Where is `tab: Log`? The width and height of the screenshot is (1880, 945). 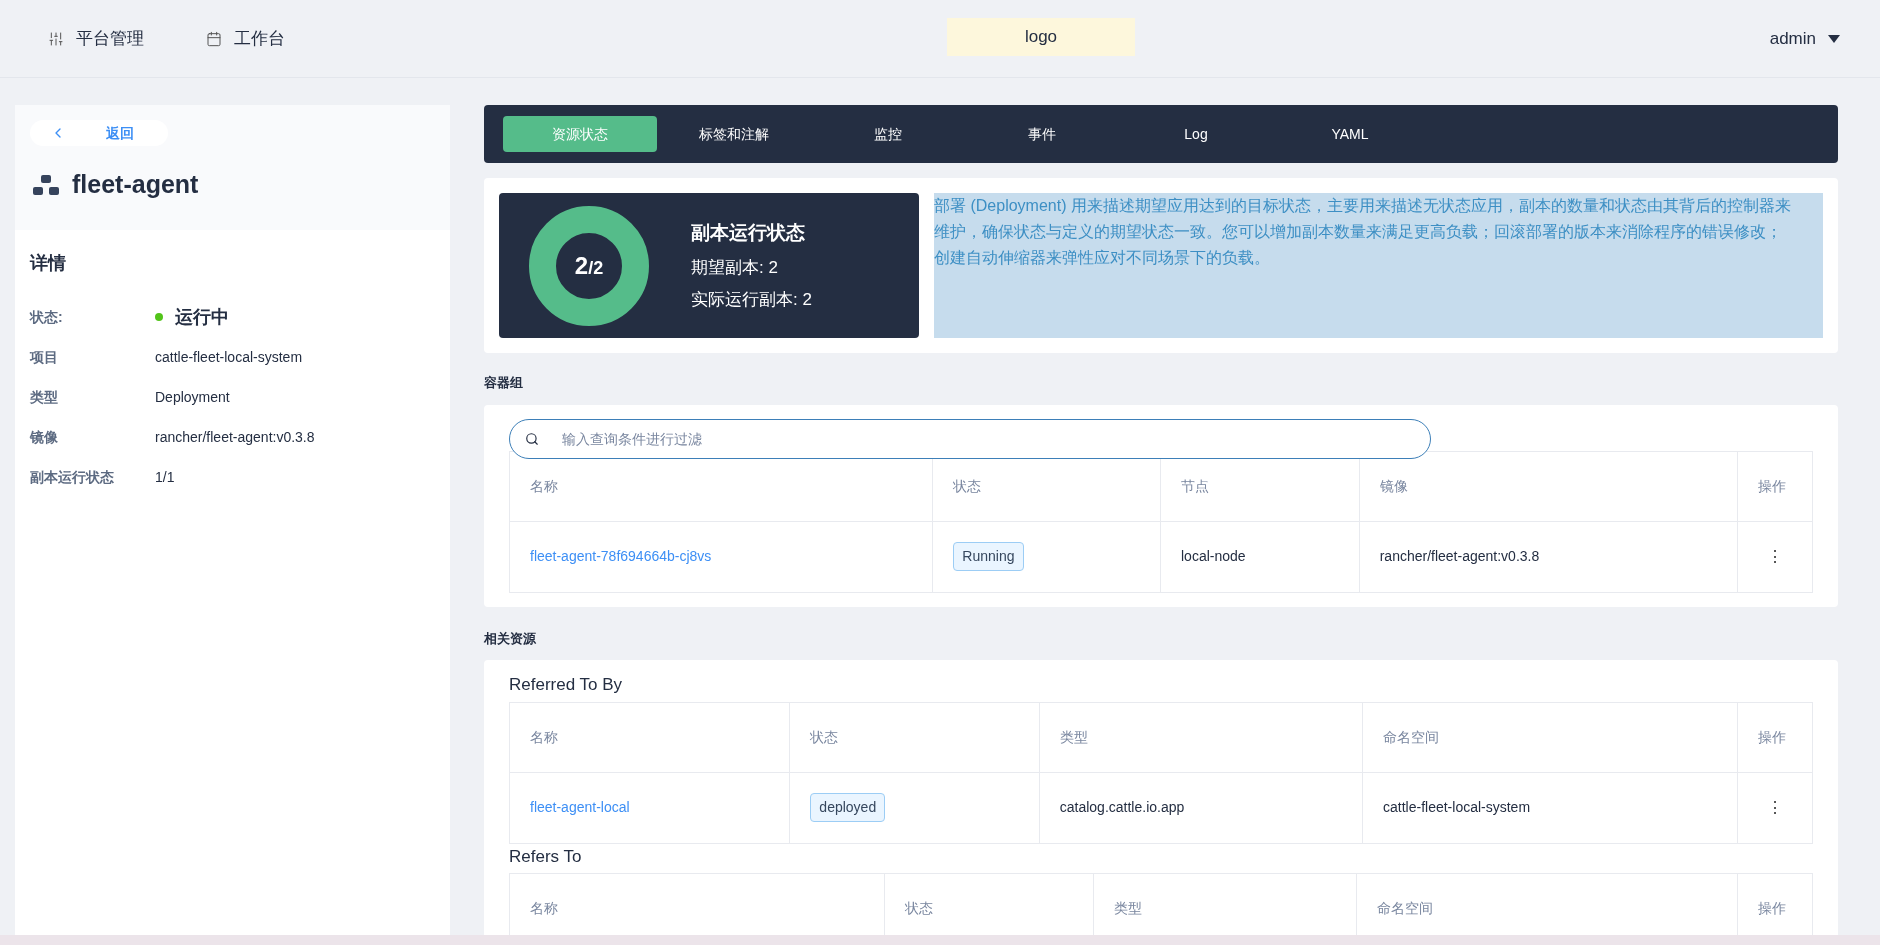 tab: Log is located at coordinates (1196, 134).